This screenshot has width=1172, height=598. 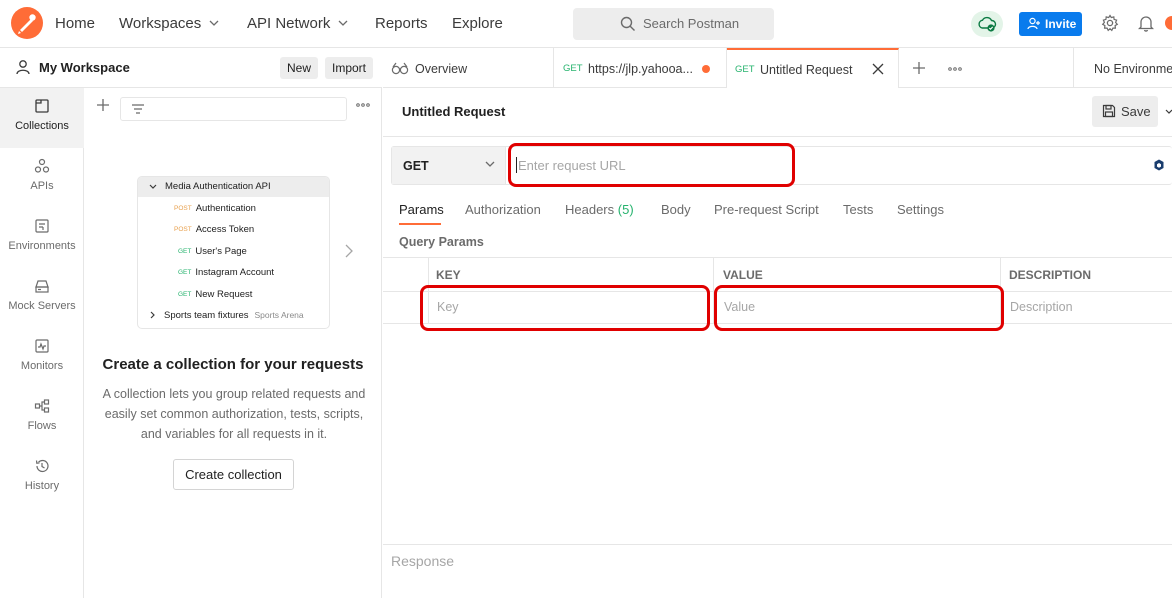 I want to click on illustration-request: POST Authentication, so click(x=215, y=208).